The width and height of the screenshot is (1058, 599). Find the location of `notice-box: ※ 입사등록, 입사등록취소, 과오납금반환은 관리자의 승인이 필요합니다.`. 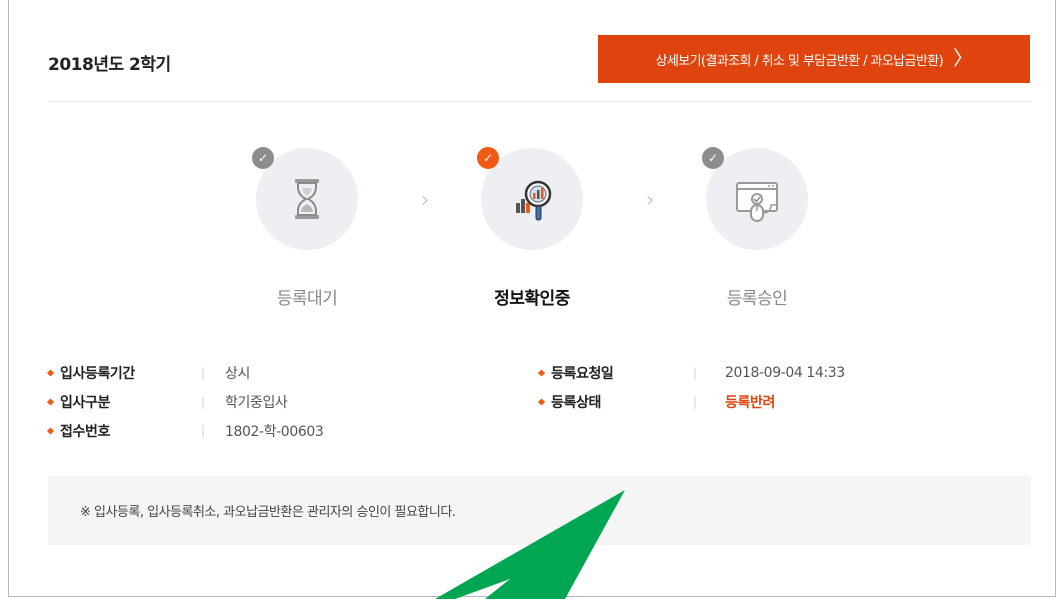

notice-box: ※ 입사등록, 입사등록취소, 과오납금반환은 관리자의 승인이 필요합니다. is located at coordinates (539, 510).